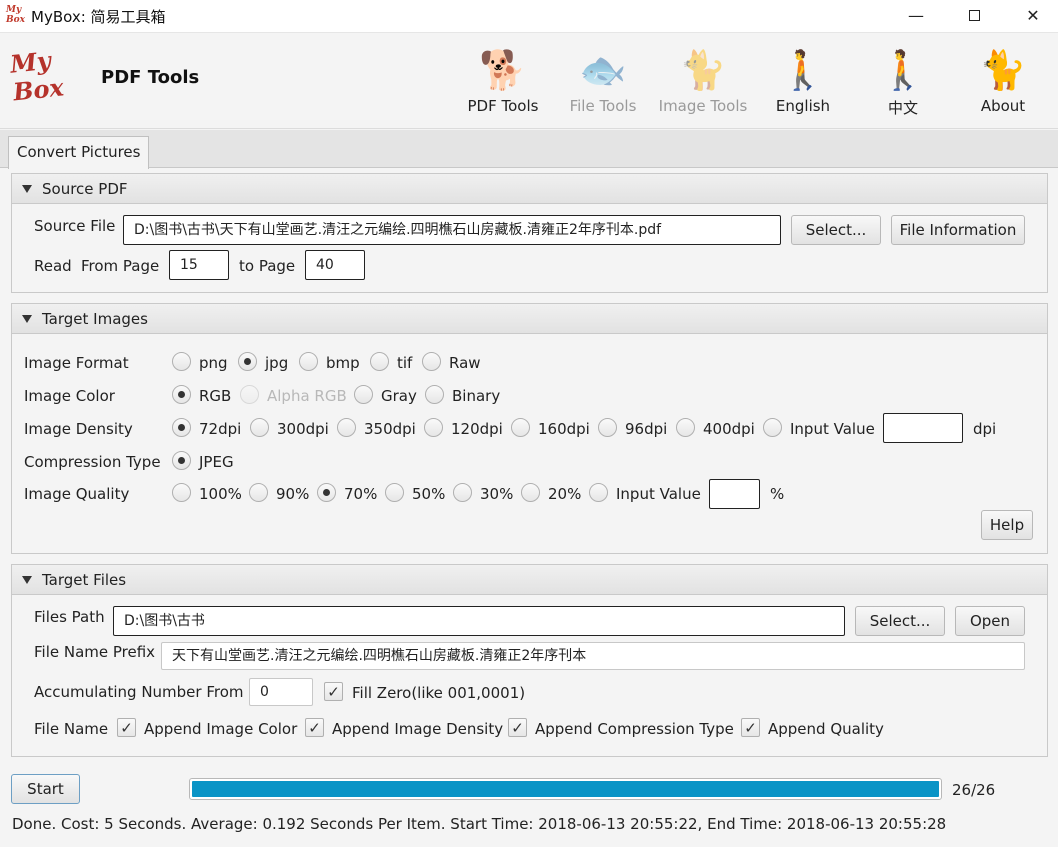 The height and width of the screenshot is (847, 1058). I want to click on nav-english: 🚶 English, so click(803, 83).